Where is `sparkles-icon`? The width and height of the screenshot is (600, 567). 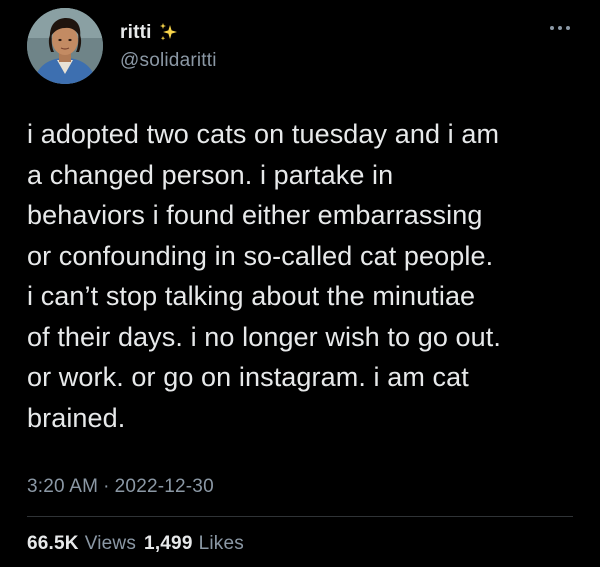 sparkles-icon is located at coordinates (169, 33).